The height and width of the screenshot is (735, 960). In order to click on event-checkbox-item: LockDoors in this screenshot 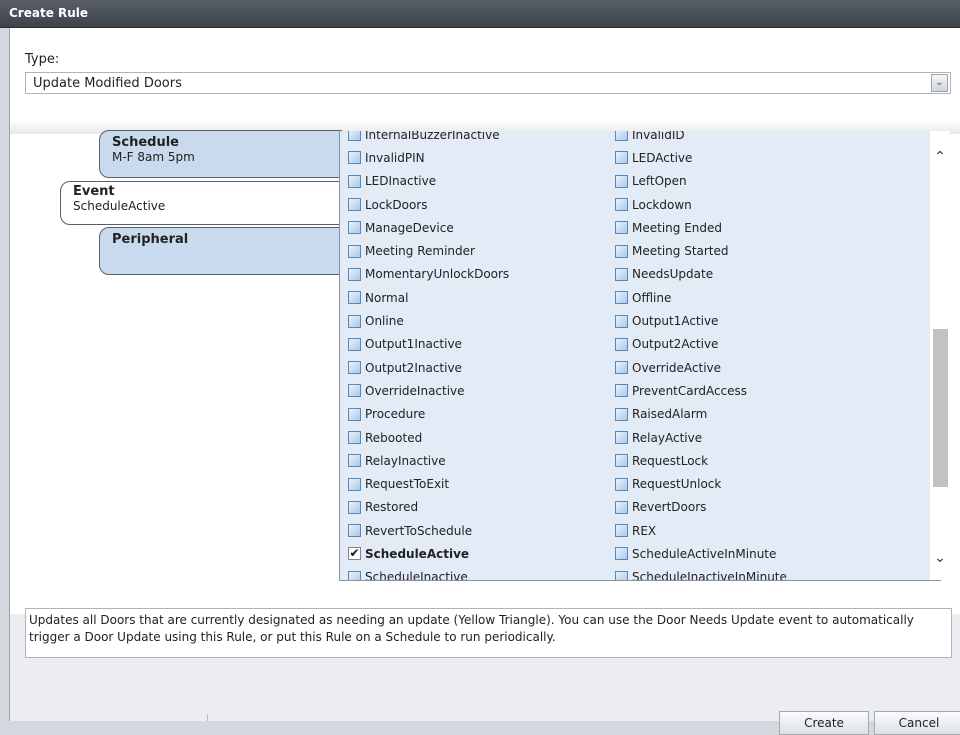, I will do `click(428, 204)`.